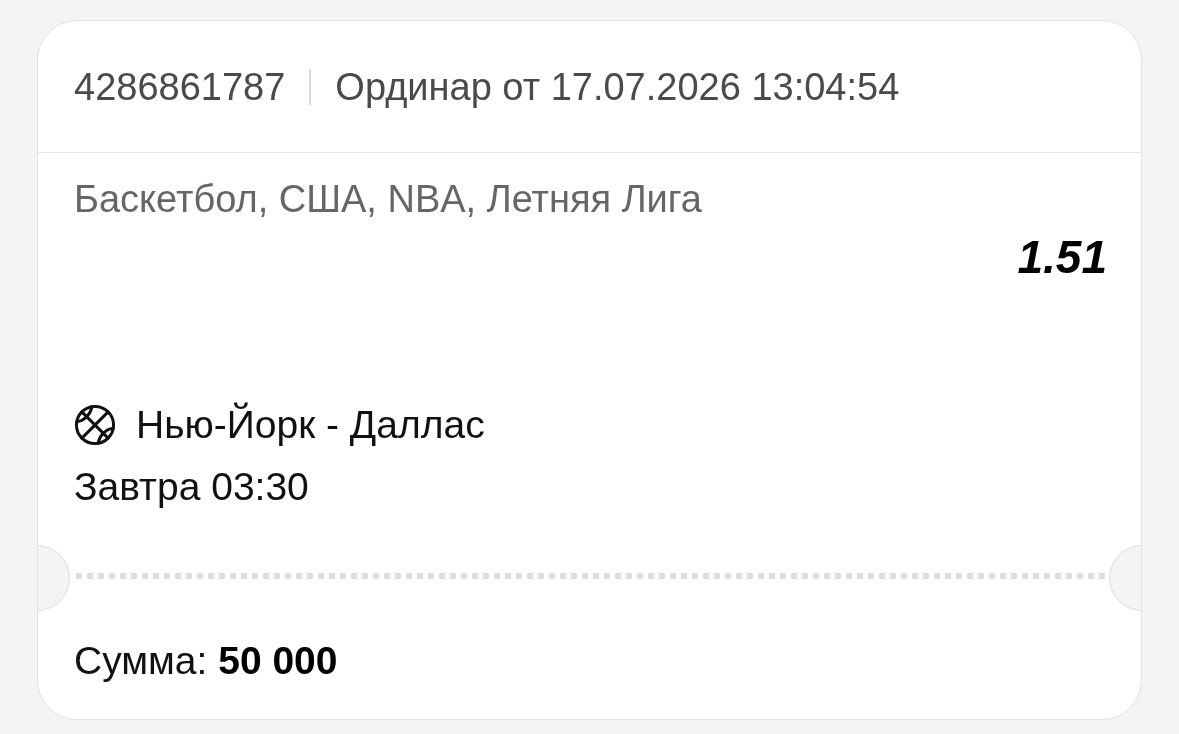 The width and height of the screenshot is (1179, 734). I want to click on match-teams: Нью-Йорк - Даллас, so click(310, 425).